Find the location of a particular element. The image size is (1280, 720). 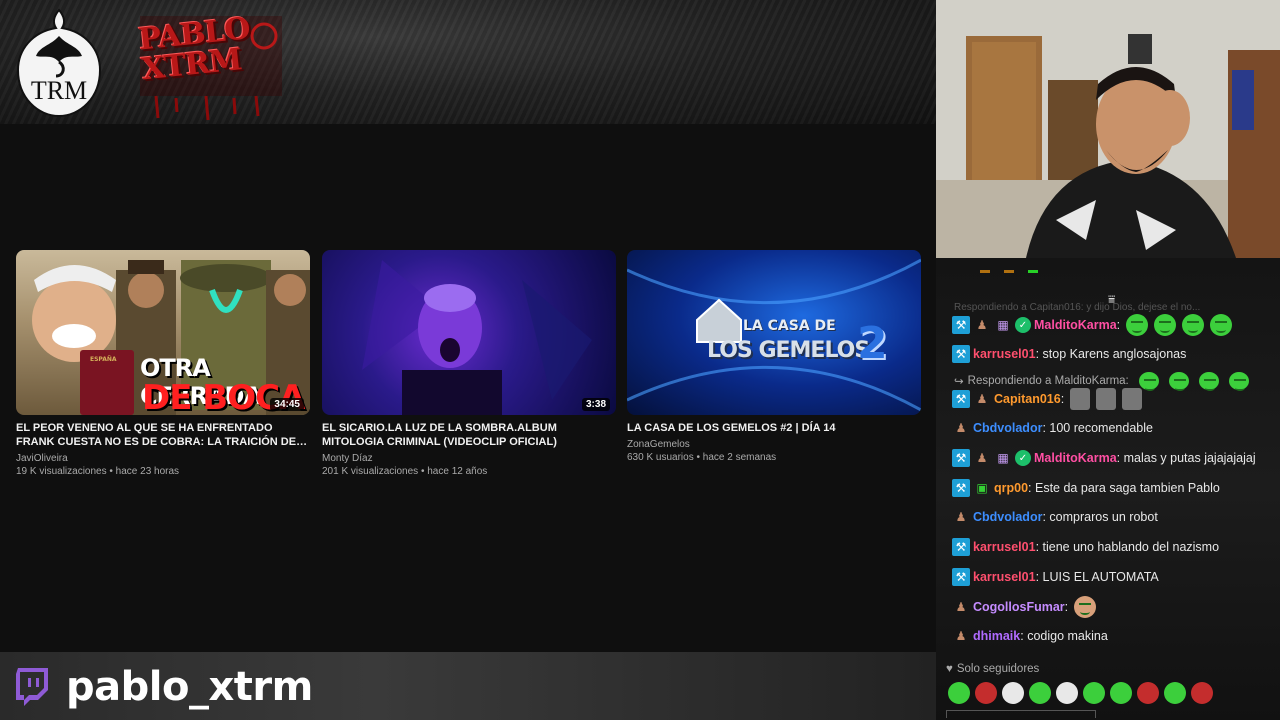

reply-hint-text: Respondiendo a MalditoKarma: is located at coordinates (1048, 381).